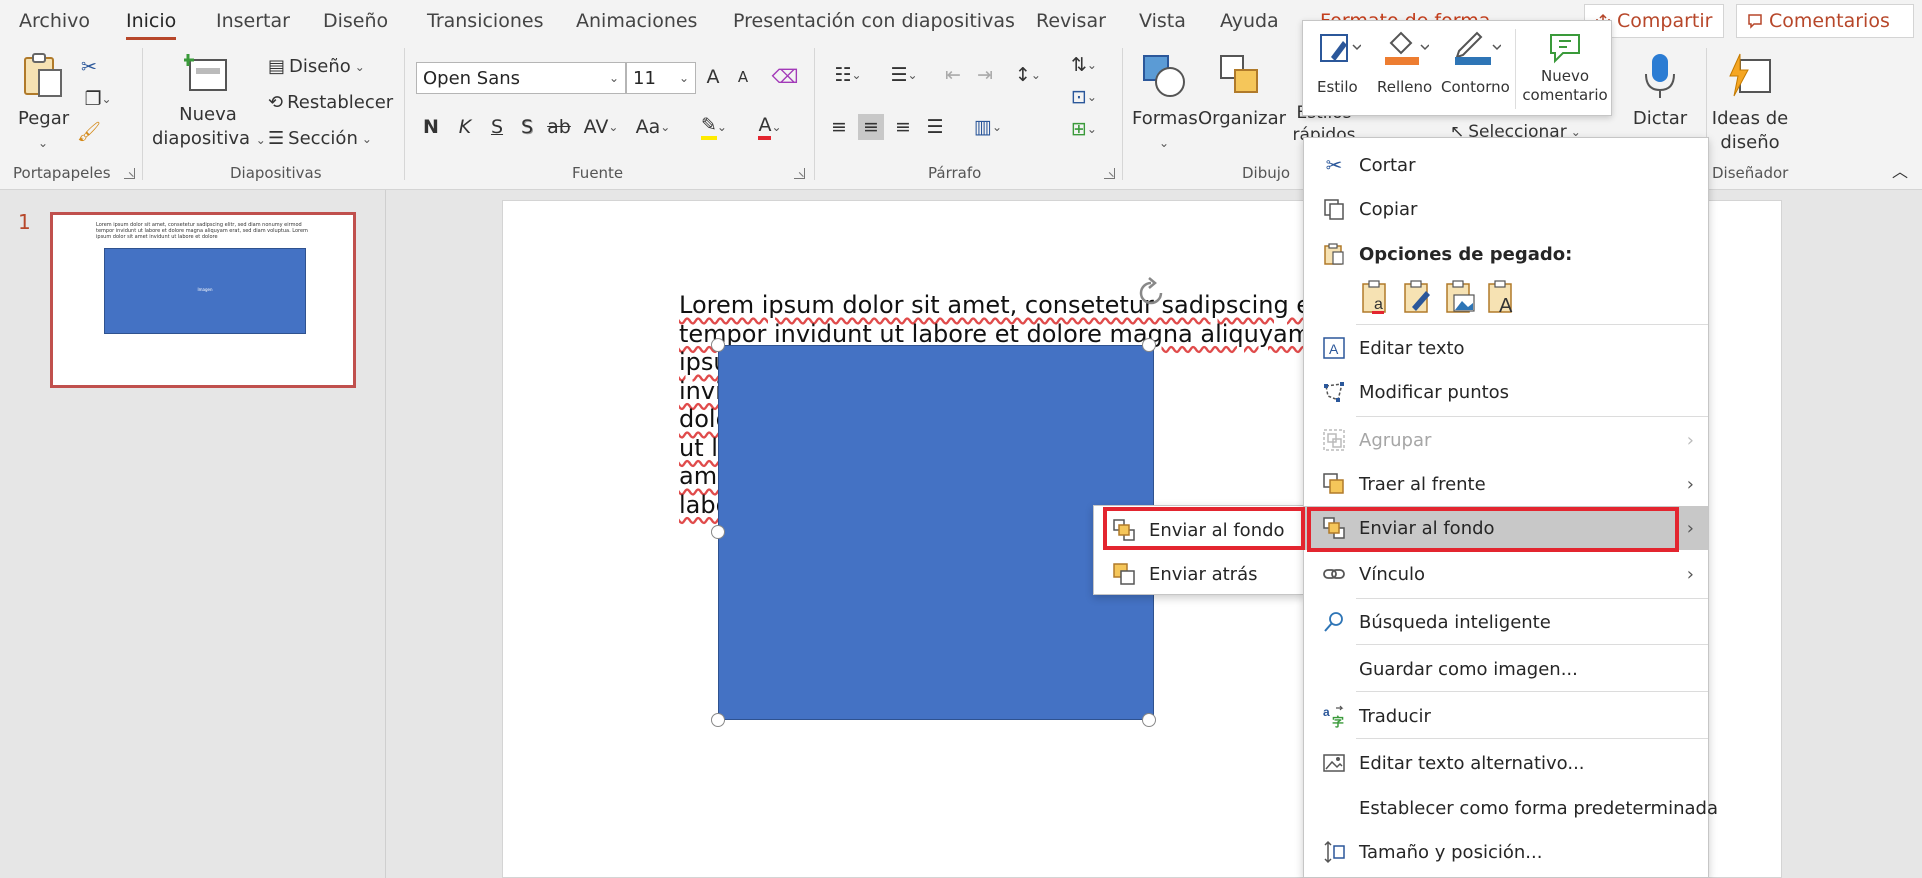 The image size is (1922, 878). What do you see at coordinates (98, 99) in the screenshot?
I see `copy-button: ❐ ⌄` at bounding box center [98, 99].